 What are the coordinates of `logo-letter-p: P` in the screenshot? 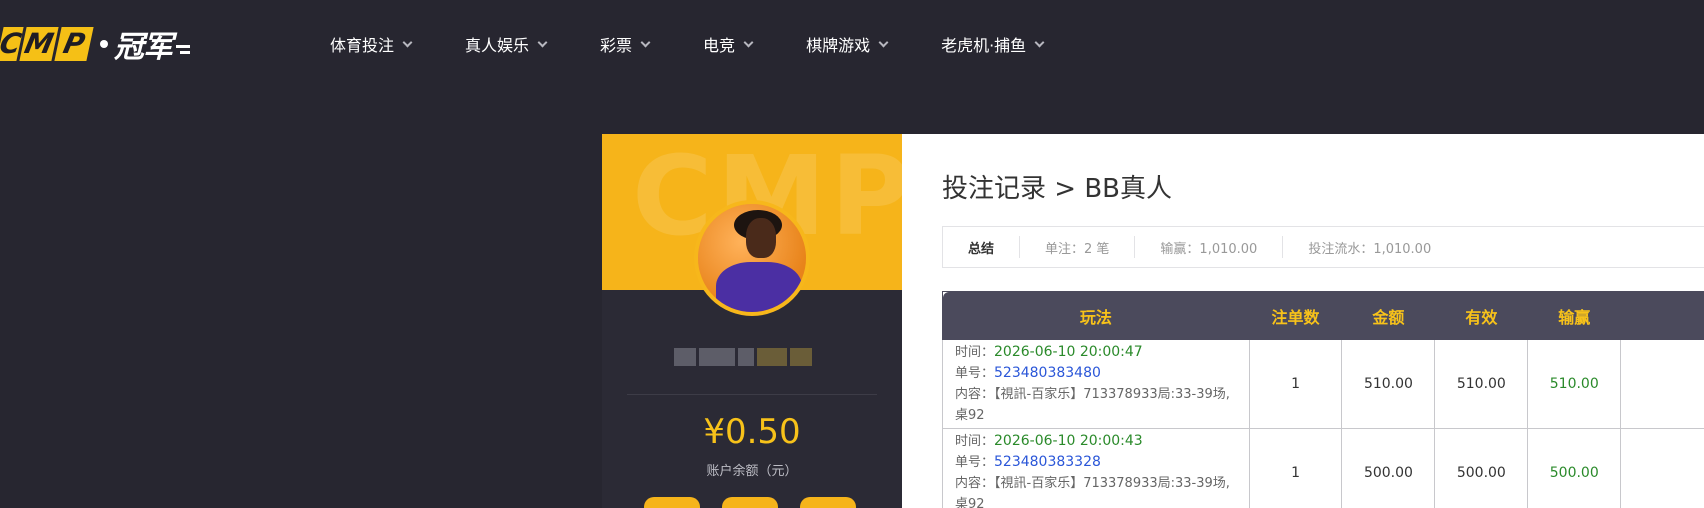 It's located at (74, 44).